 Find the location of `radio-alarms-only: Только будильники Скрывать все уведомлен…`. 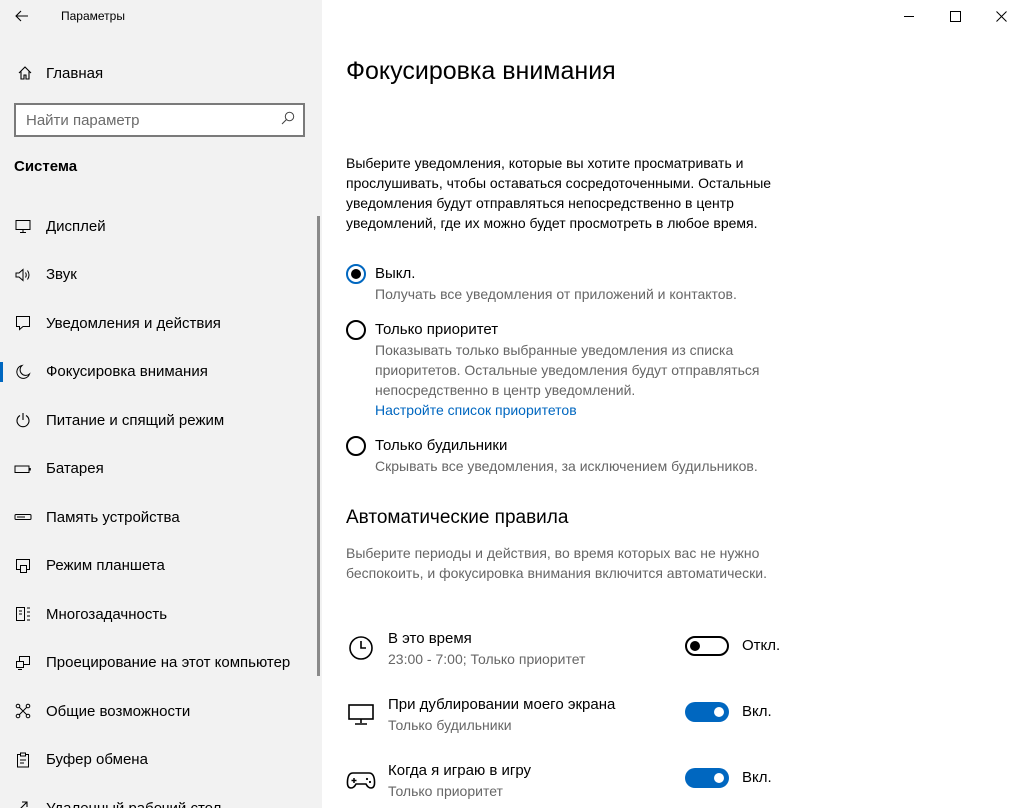

radio-alarms-only: Только будильники Скрывать все уведомлен… is located at coordinates (576, 462).